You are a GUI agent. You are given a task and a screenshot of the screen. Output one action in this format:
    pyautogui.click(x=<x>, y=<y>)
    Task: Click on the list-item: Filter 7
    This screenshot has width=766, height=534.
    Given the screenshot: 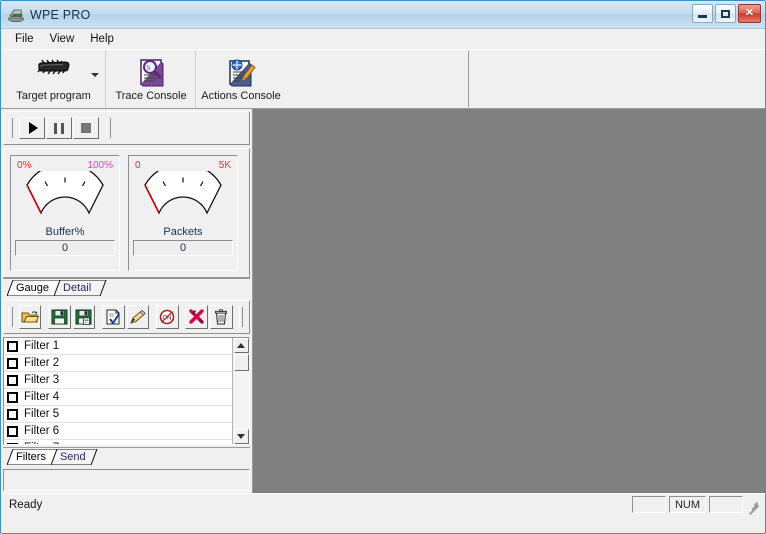 What is the action you would take?
    pyautogui.click(x=118, y=442)
    